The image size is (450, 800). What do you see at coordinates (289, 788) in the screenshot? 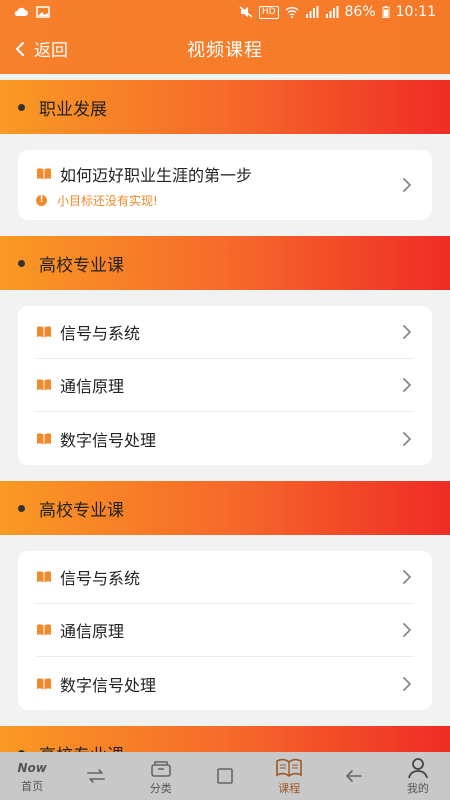
I see `nav-label: 课程` at bounding box center [289, 788].